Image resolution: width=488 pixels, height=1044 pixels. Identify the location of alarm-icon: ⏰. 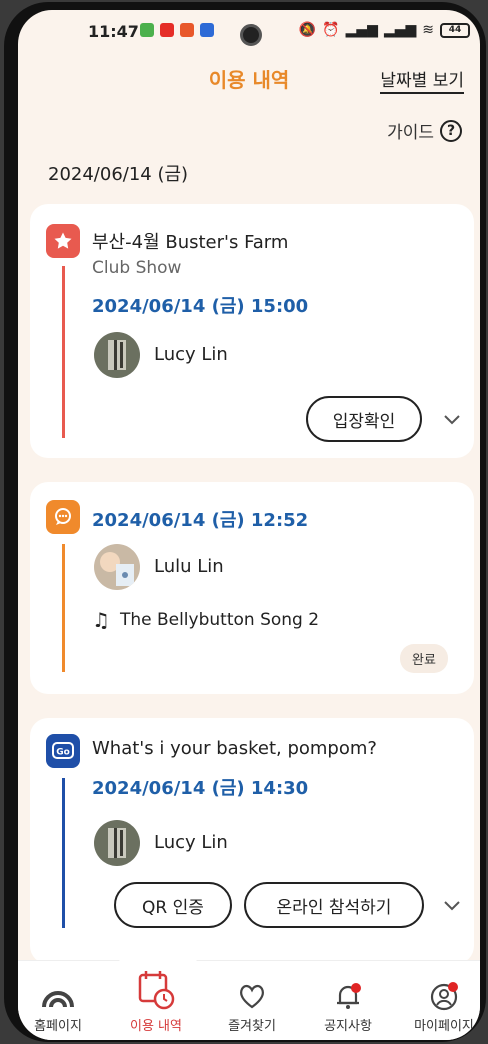
(331, 30).